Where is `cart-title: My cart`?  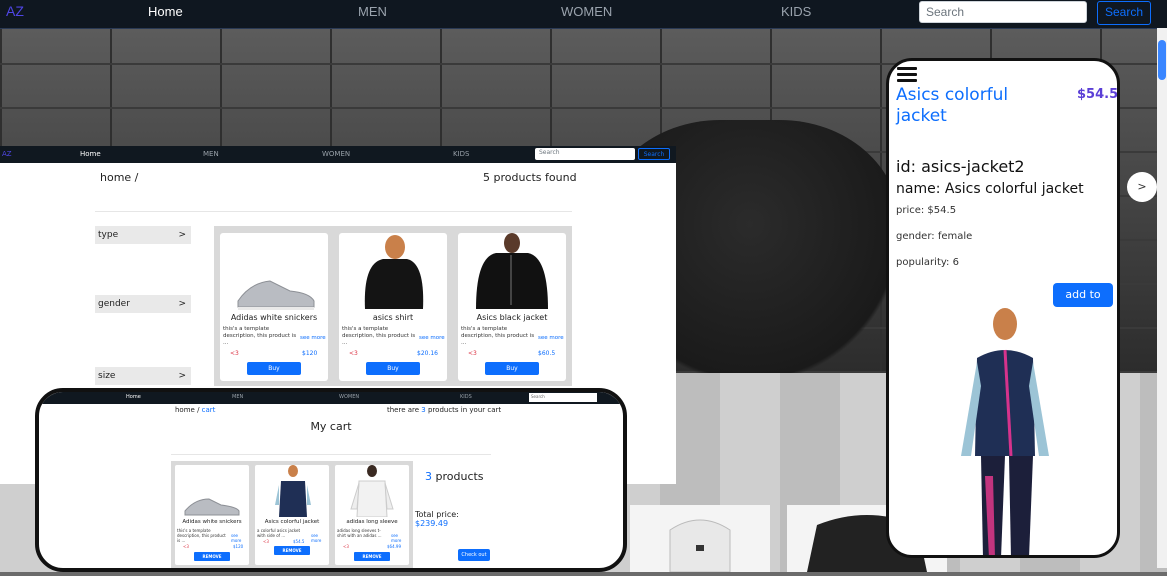
cart-title: My cart is located at coordinates (331, 426).